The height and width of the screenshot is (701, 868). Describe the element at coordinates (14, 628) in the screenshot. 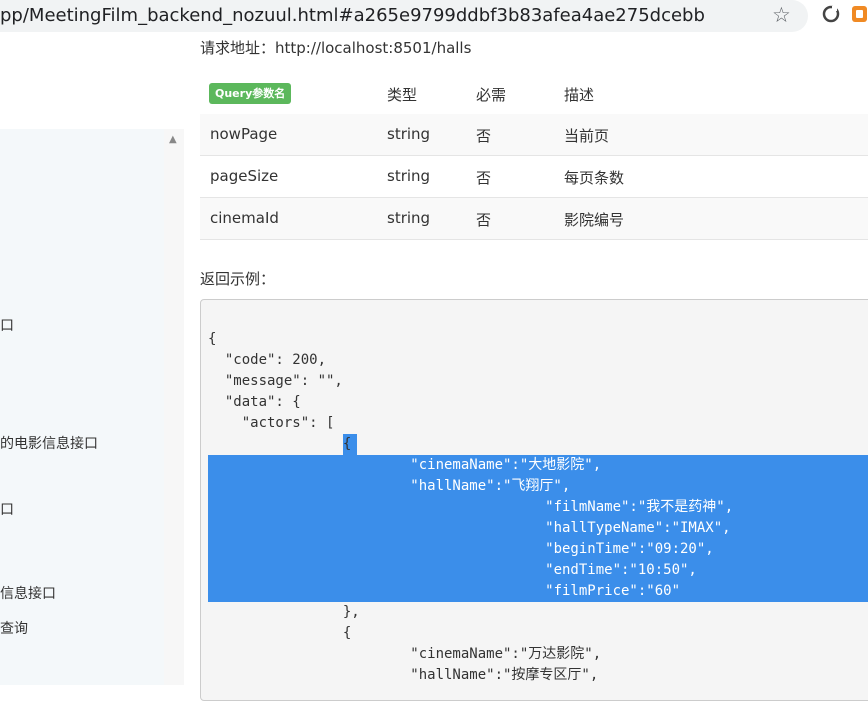

I see `sidebar-item: 查询` at that location.